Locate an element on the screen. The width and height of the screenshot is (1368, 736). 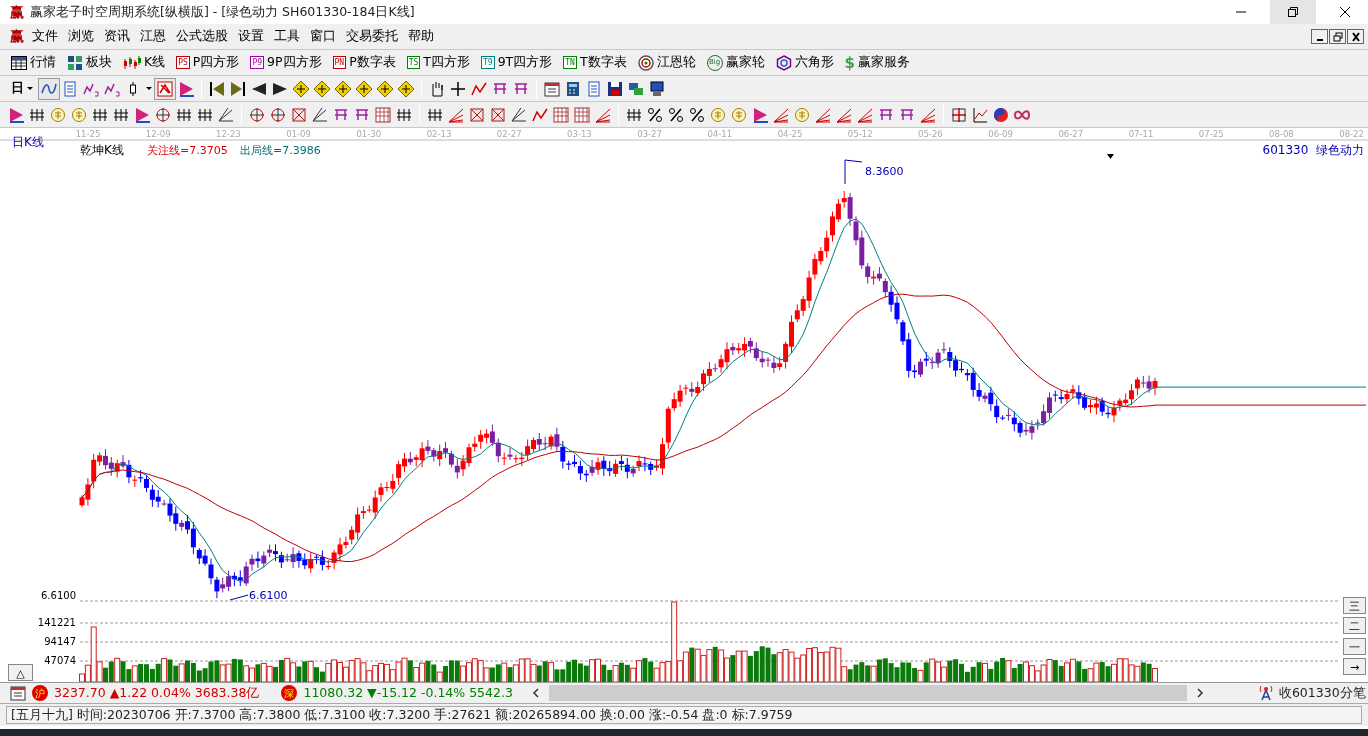
date-label: 07-11 is located at coordinates (1141, 134).